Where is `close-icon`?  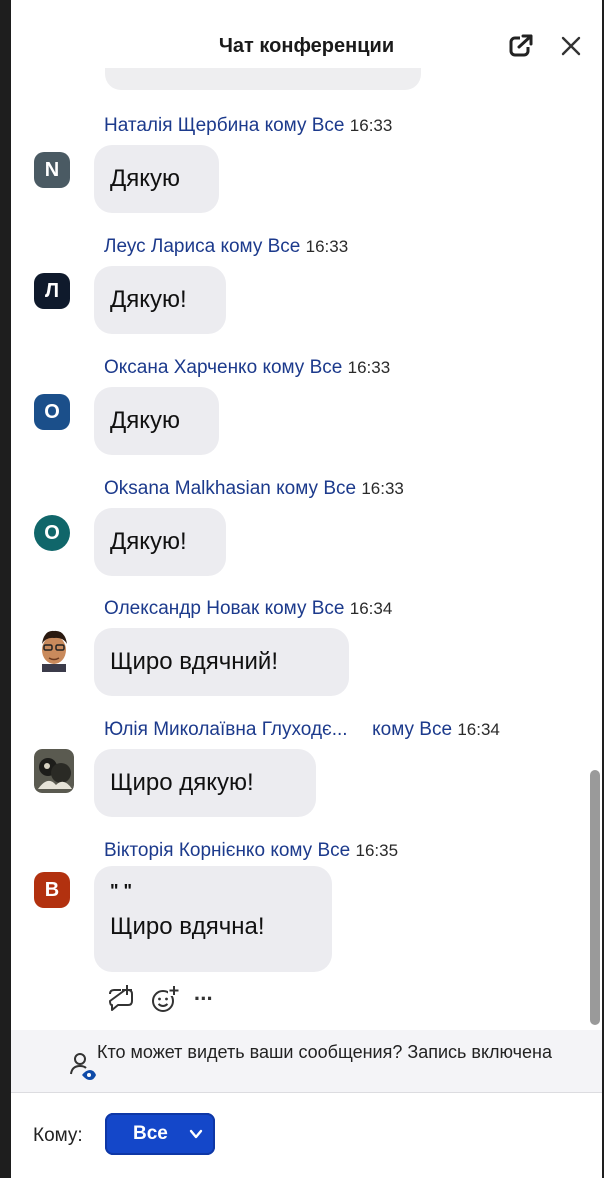
close-icon is located at coordinates (571, 46).